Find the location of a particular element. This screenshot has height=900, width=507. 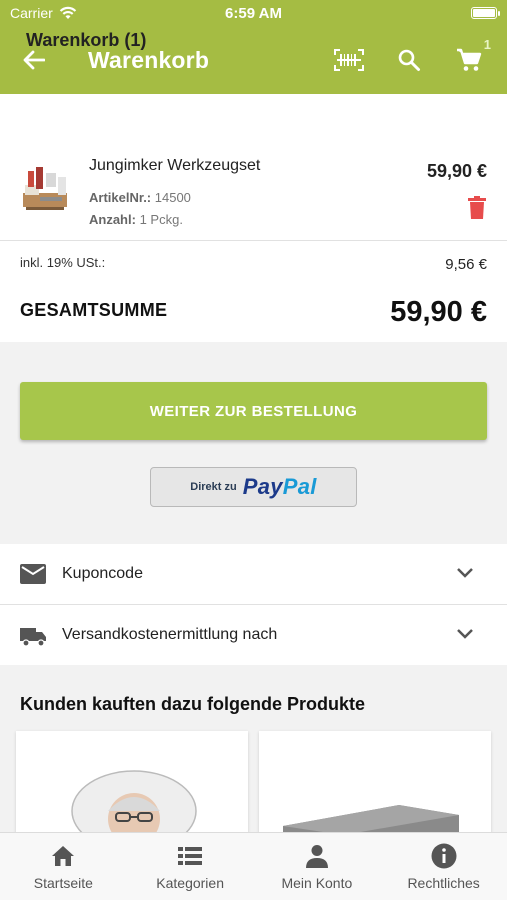

info-icon is located at coordinates (444, 856).